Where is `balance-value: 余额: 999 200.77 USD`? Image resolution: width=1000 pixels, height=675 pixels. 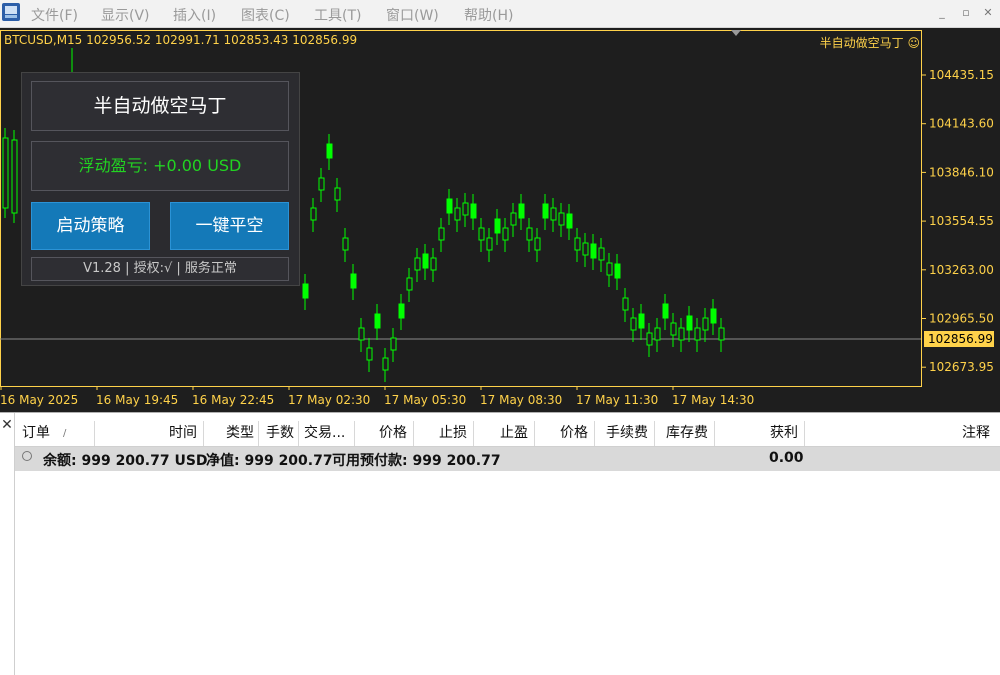 balance-value: 余额: 999 200.77 USD is located at coordinates (125, 461).